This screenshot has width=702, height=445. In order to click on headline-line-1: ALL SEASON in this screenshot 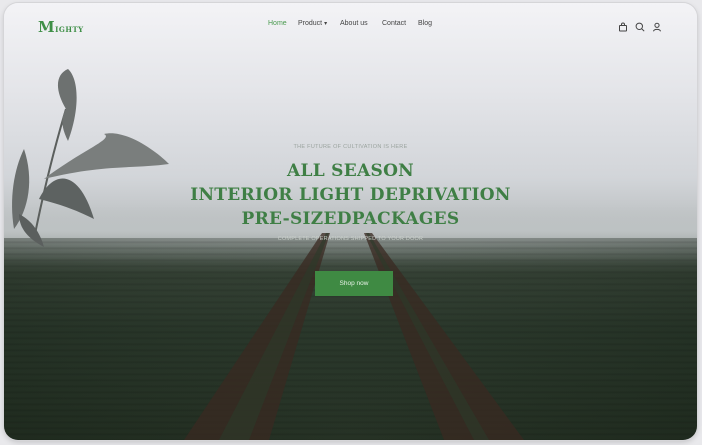, I will do `click(350, 171)`.